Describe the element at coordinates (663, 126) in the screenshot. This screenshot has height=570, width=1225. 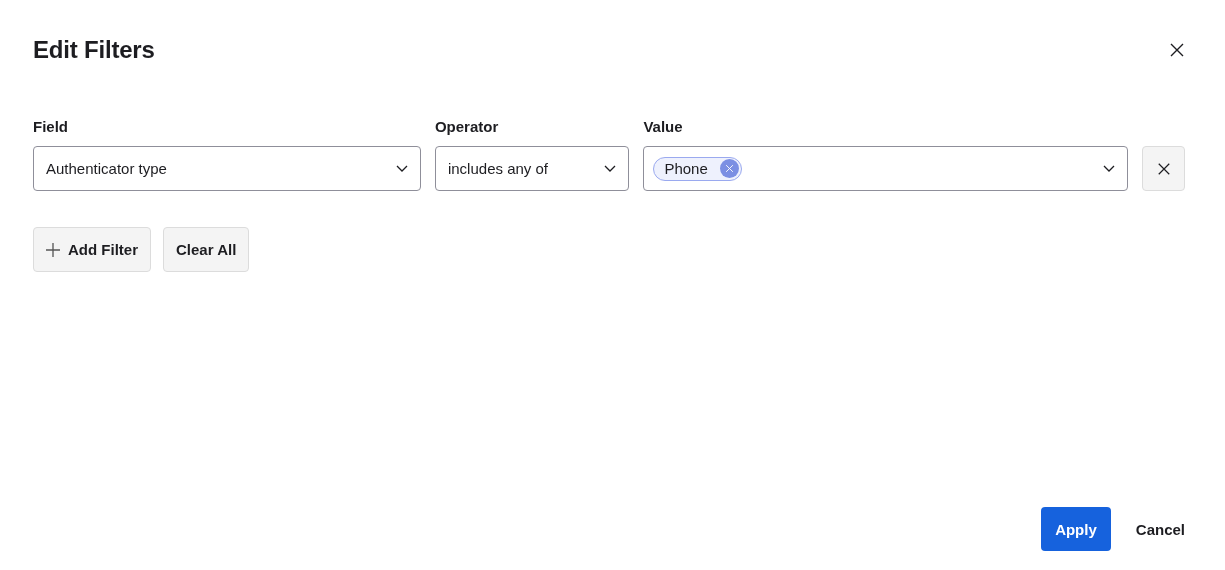
I see `value-label: Value` at that location.